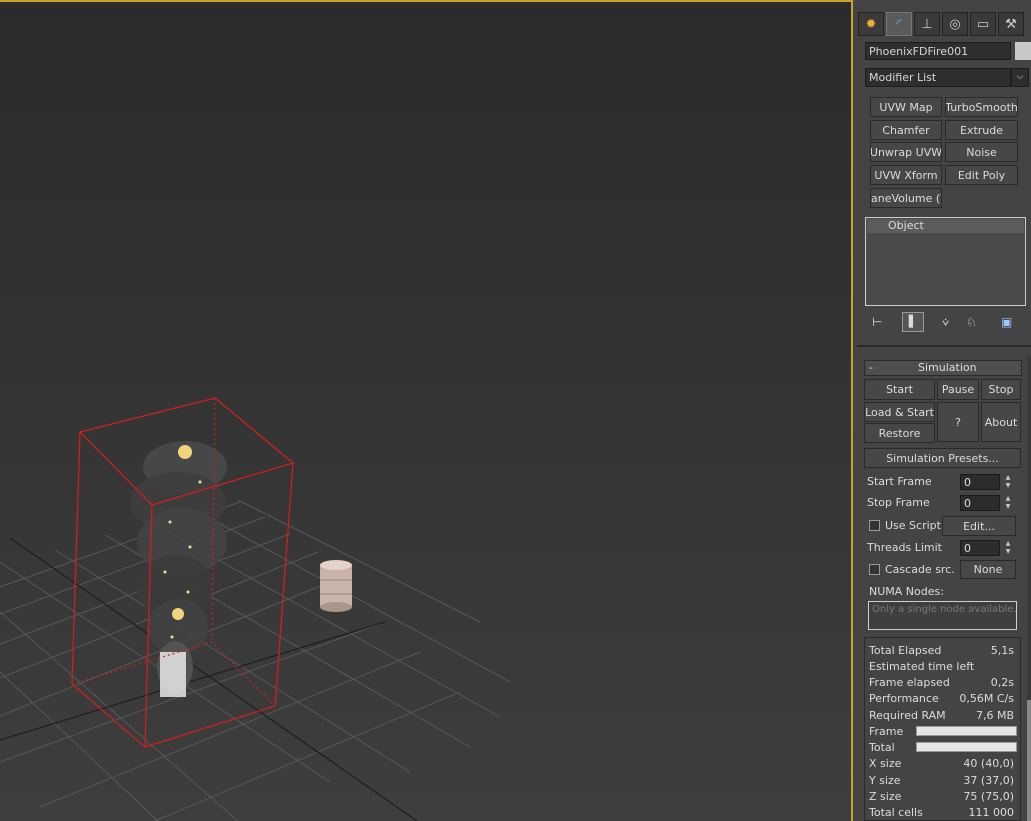 The image size is (1031, 821). Describe the element at coordinates (988, 569) in the screenshot. I see `cascade-source-pick-button: None` at that location.